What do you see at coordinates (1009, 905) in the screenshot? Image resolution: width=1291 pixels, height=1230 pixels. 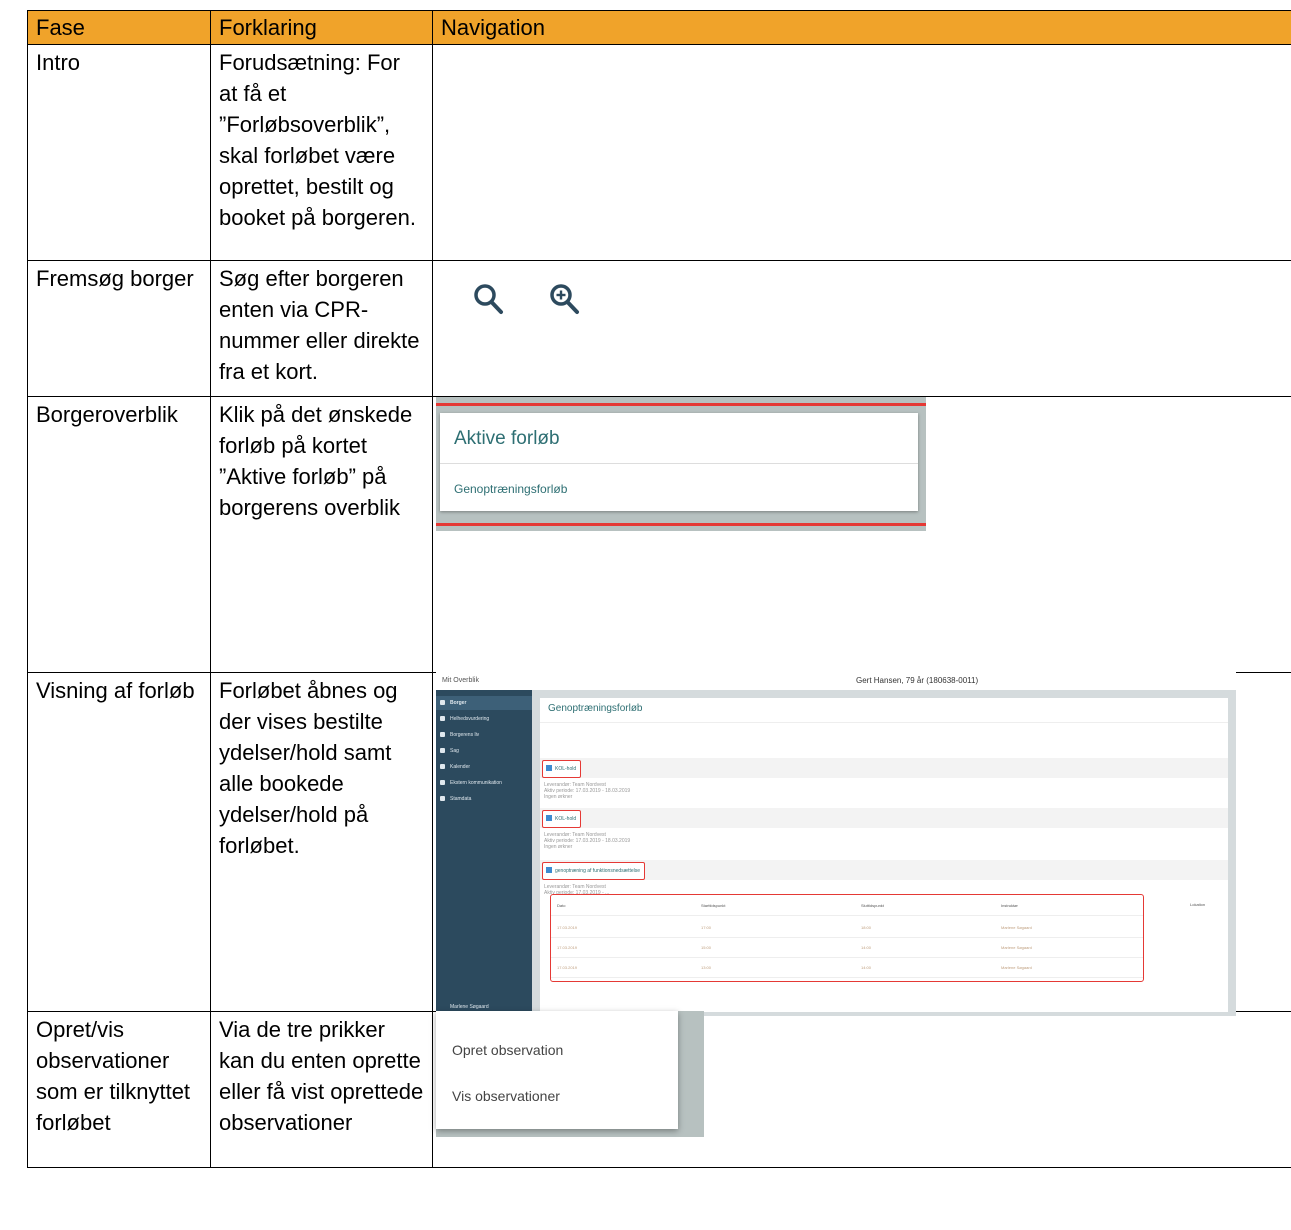 I see `column-header: Instruktør` at bounding box center [1009, 905].